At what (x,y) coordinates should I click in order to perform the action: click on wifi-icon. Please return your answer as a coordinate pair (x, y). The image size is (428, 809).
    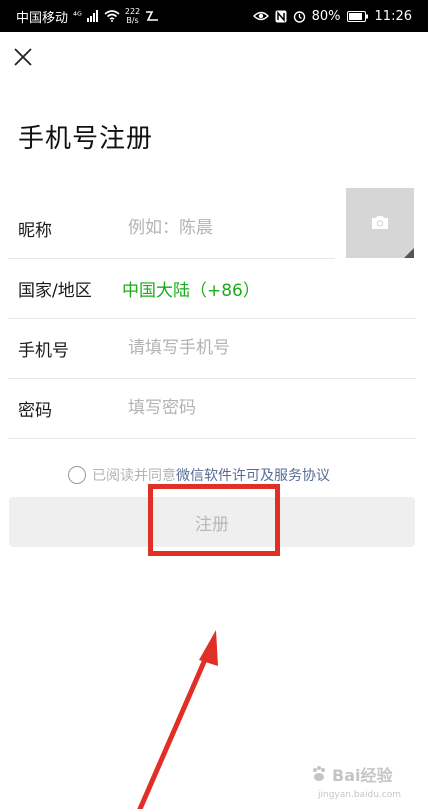
    Looking at the image, I should click on (112, 16).